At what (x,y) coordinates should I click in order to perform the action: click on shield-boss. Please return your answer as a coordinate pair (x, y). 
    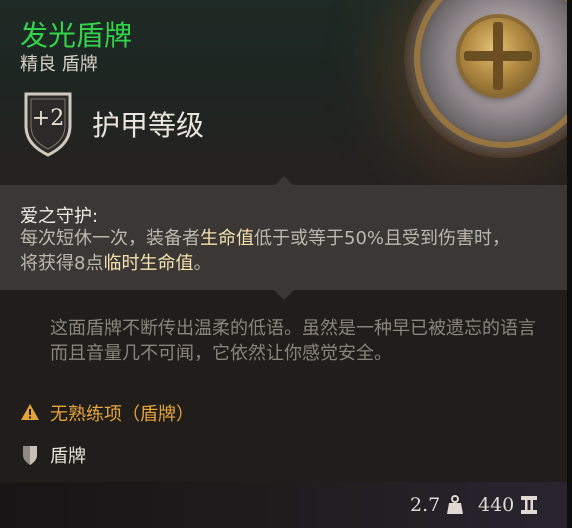
    Looking at the image, I should click on (498, 56).